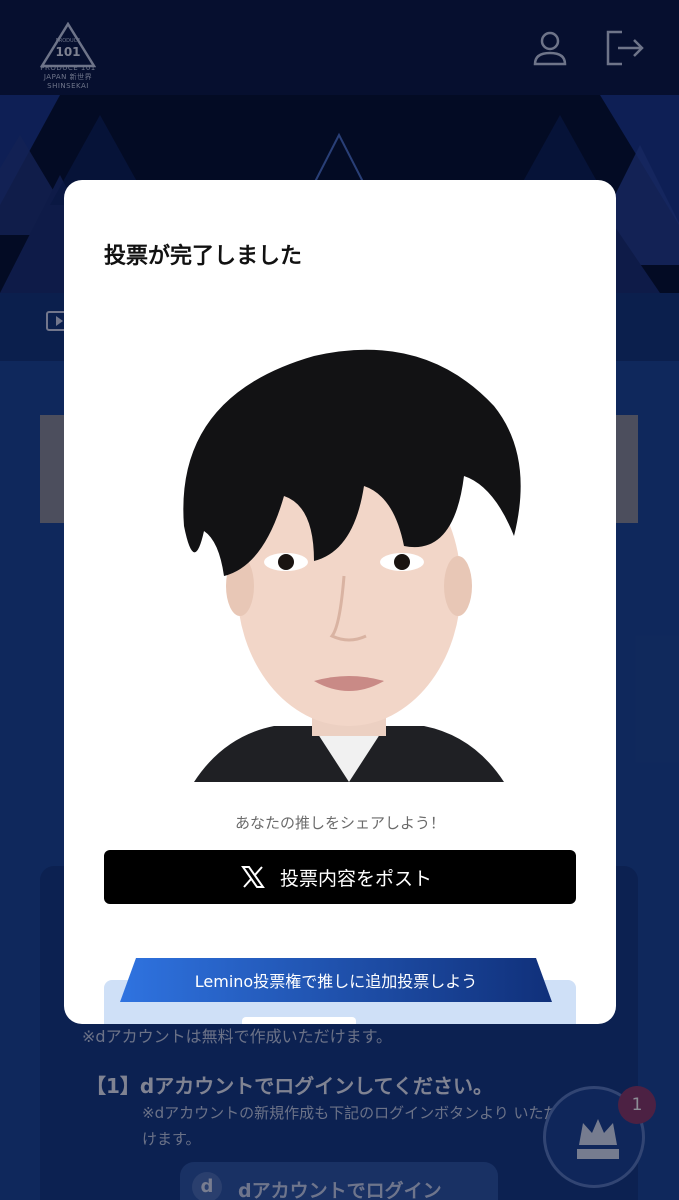 This screenshot has height=1200, width=679. Describe the element at coordinates (253, 877) in the screenshot. I see `x-logo-icon` at that location.